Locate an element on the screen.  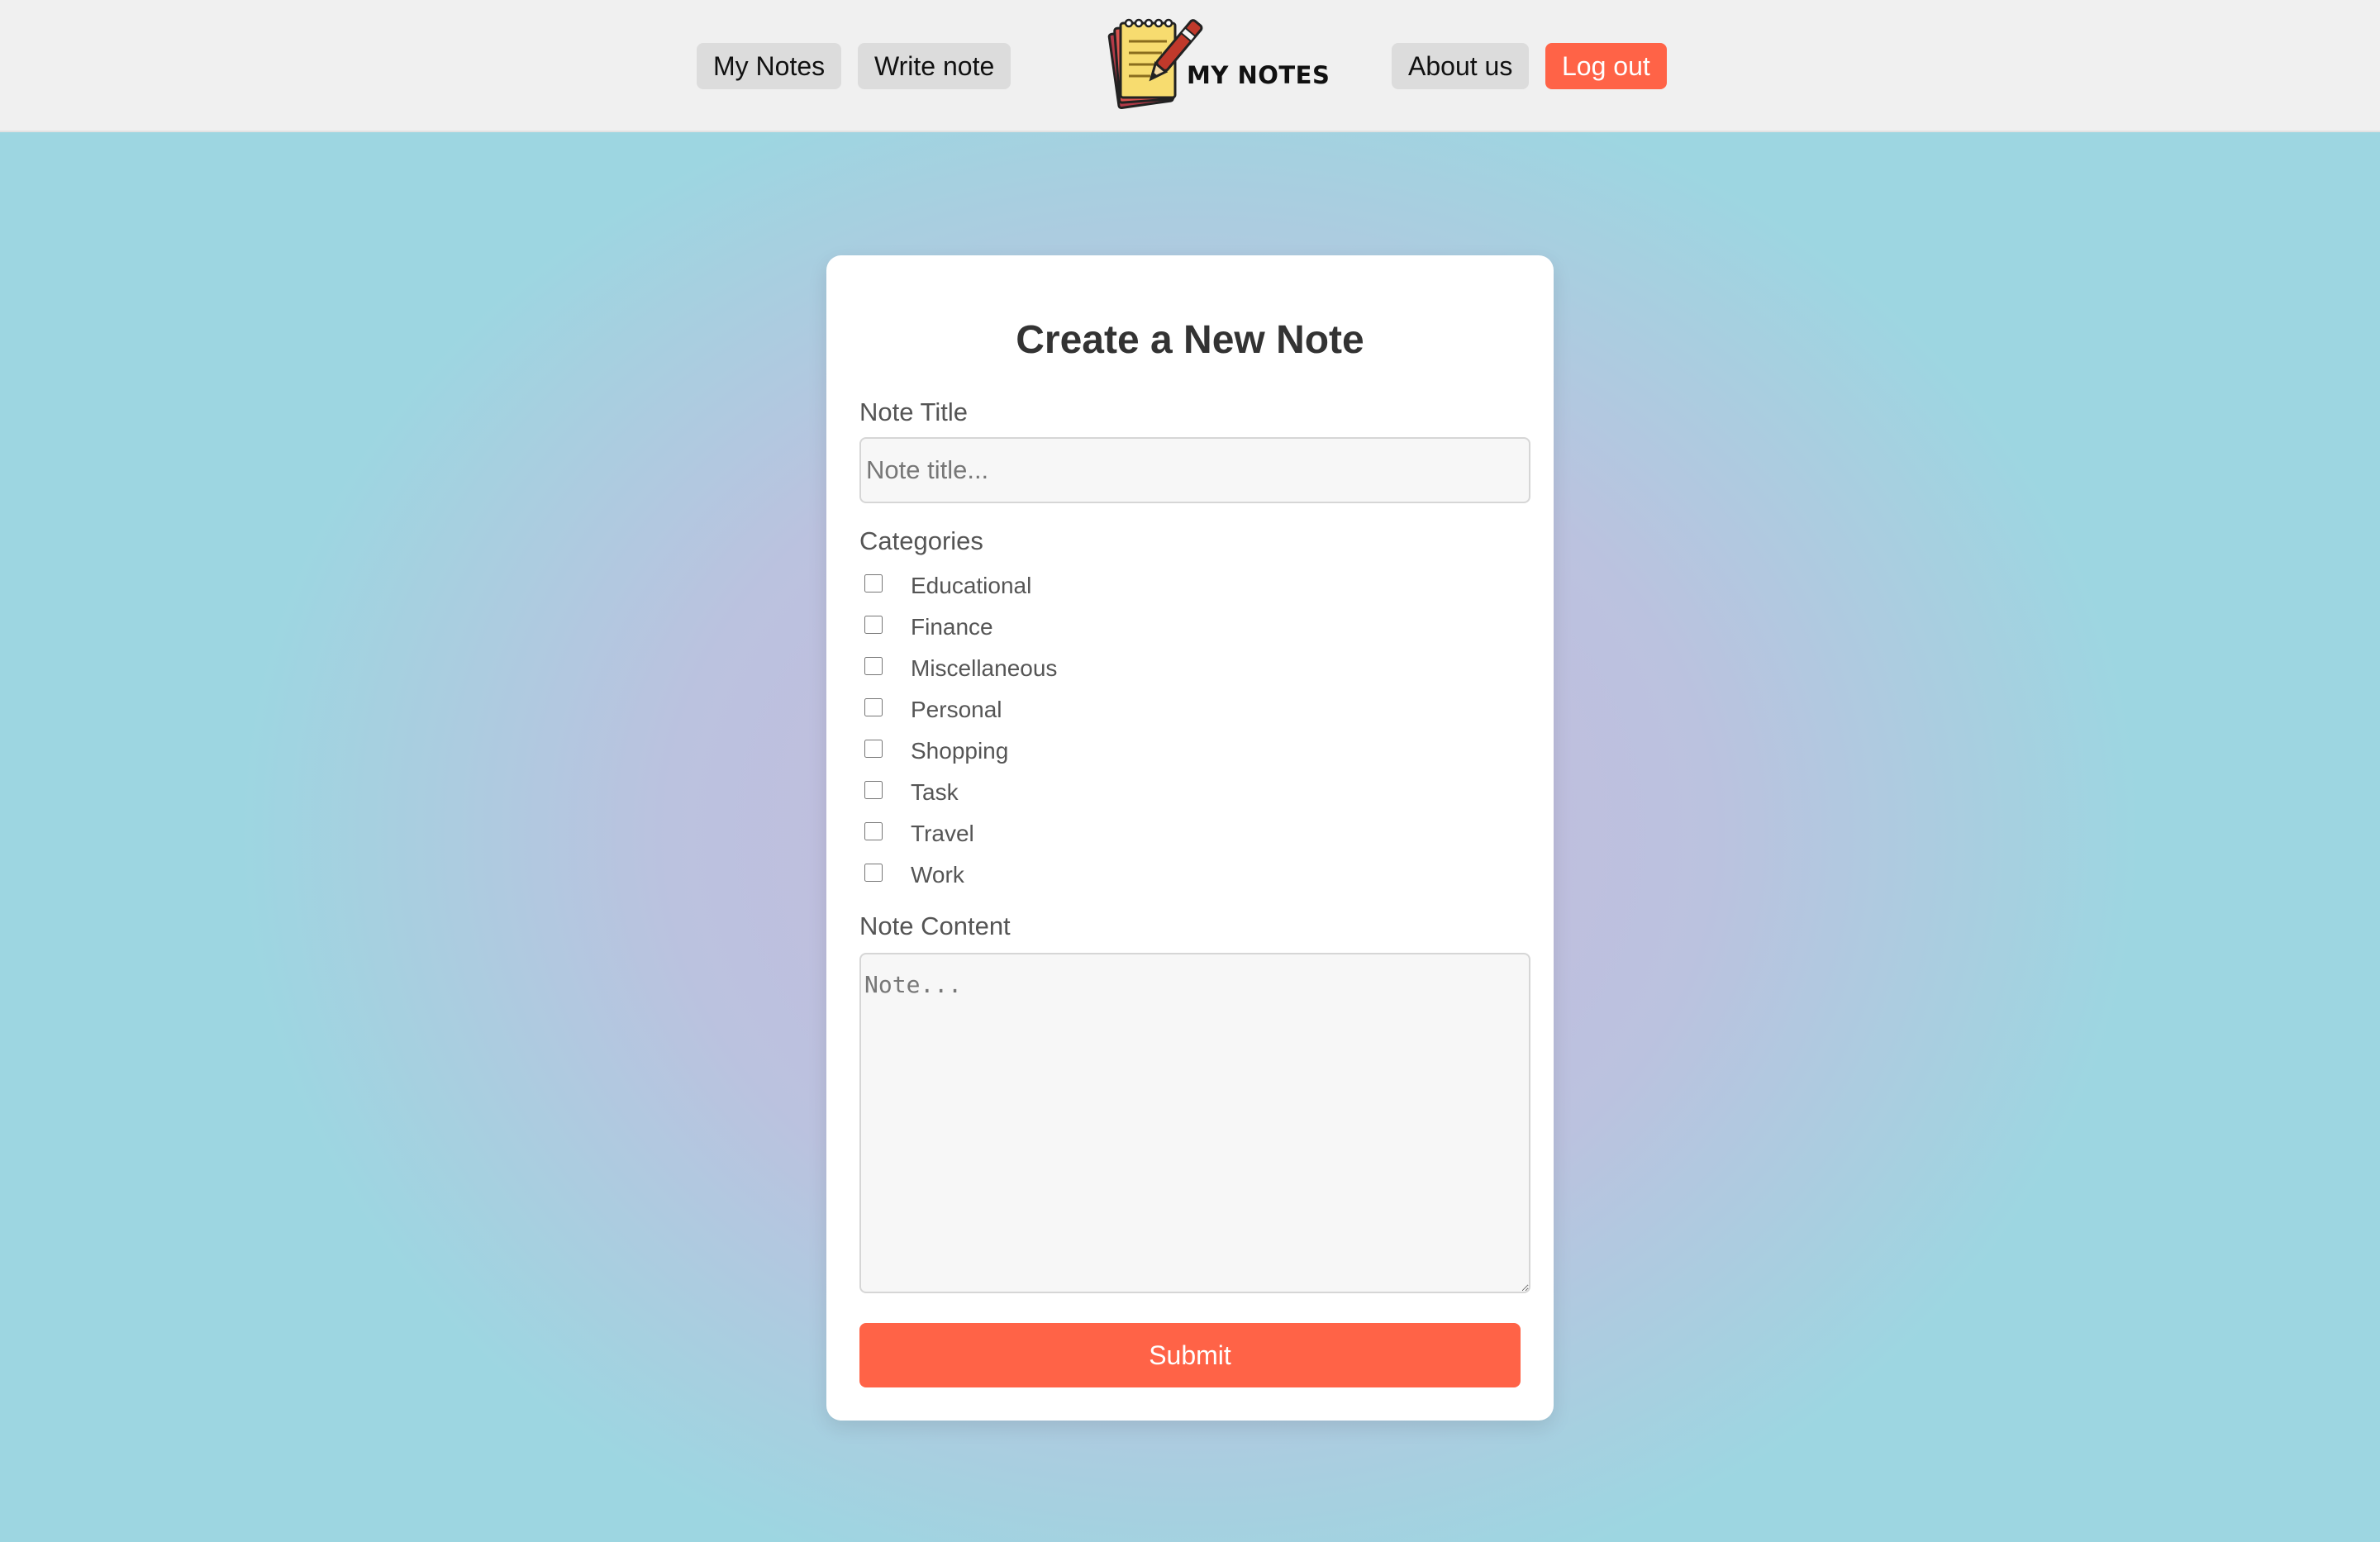
category-checkbox-task is located at coordinates (873, 790).